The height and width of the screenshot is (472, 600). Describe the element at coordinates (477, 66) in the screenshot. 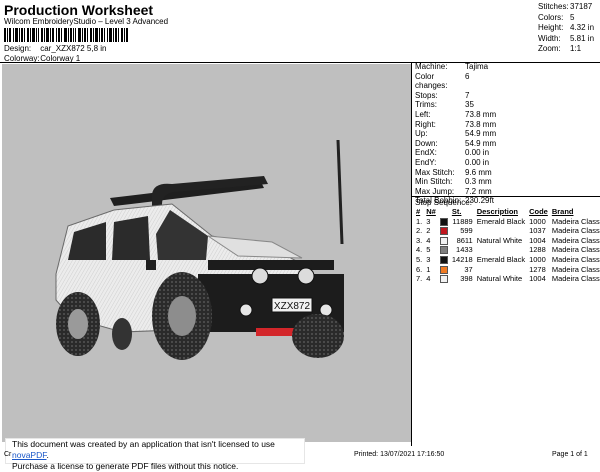

I see `machine-value: Tajima` at that location.